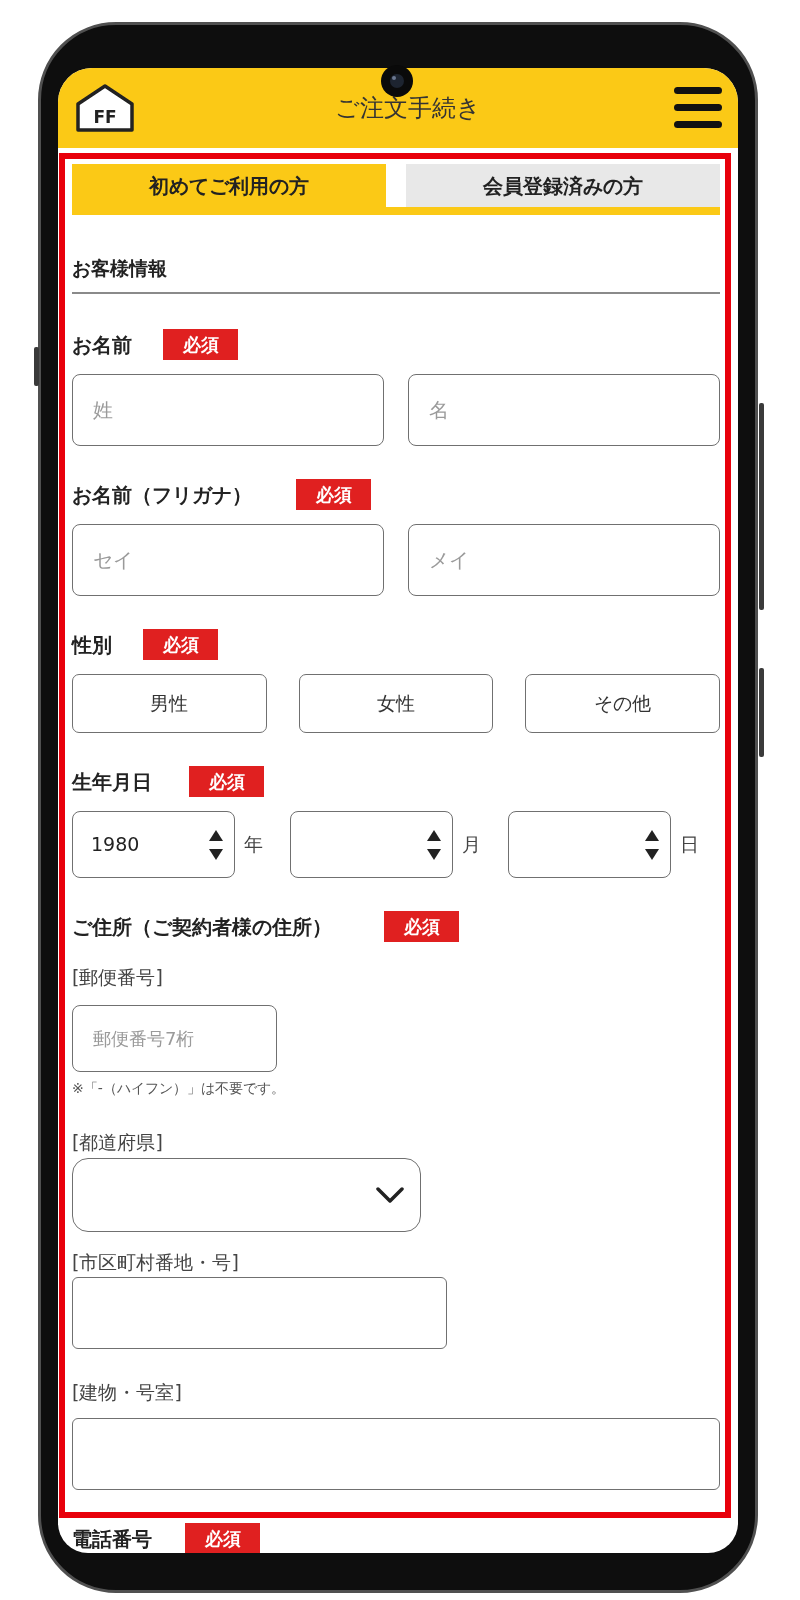 The image size is (800, 1600). What do you see at coordinates (156, 1262) in the screenshot?
I see `field-label: [市区町村番地・号]` at bounding box center [156, 1262].